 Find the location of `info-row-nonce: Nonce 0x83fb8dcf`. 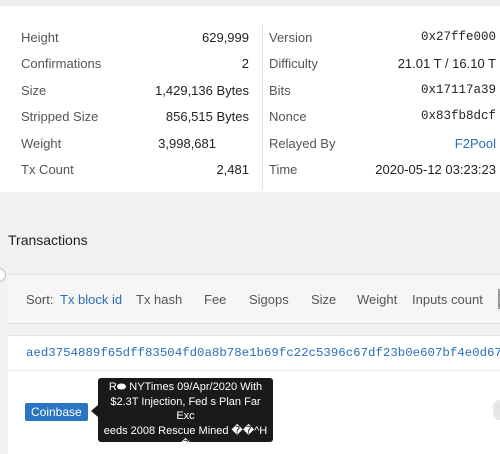

info-row-nonce: Nonce 0x83fb8dcf is located at coordinates (382, 116).